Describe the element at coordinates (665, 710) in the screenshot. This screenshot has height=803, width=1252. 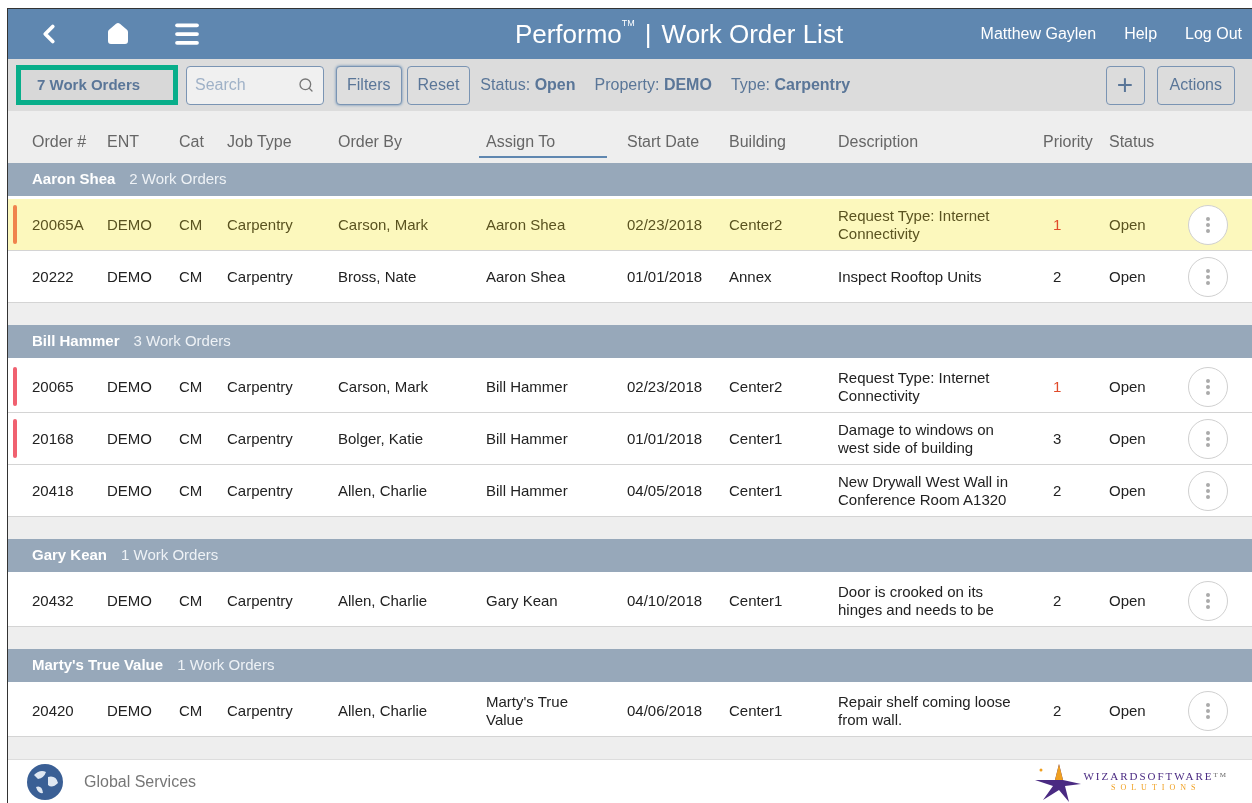
I see `table-cell-text: 04/06/2018` at that location.